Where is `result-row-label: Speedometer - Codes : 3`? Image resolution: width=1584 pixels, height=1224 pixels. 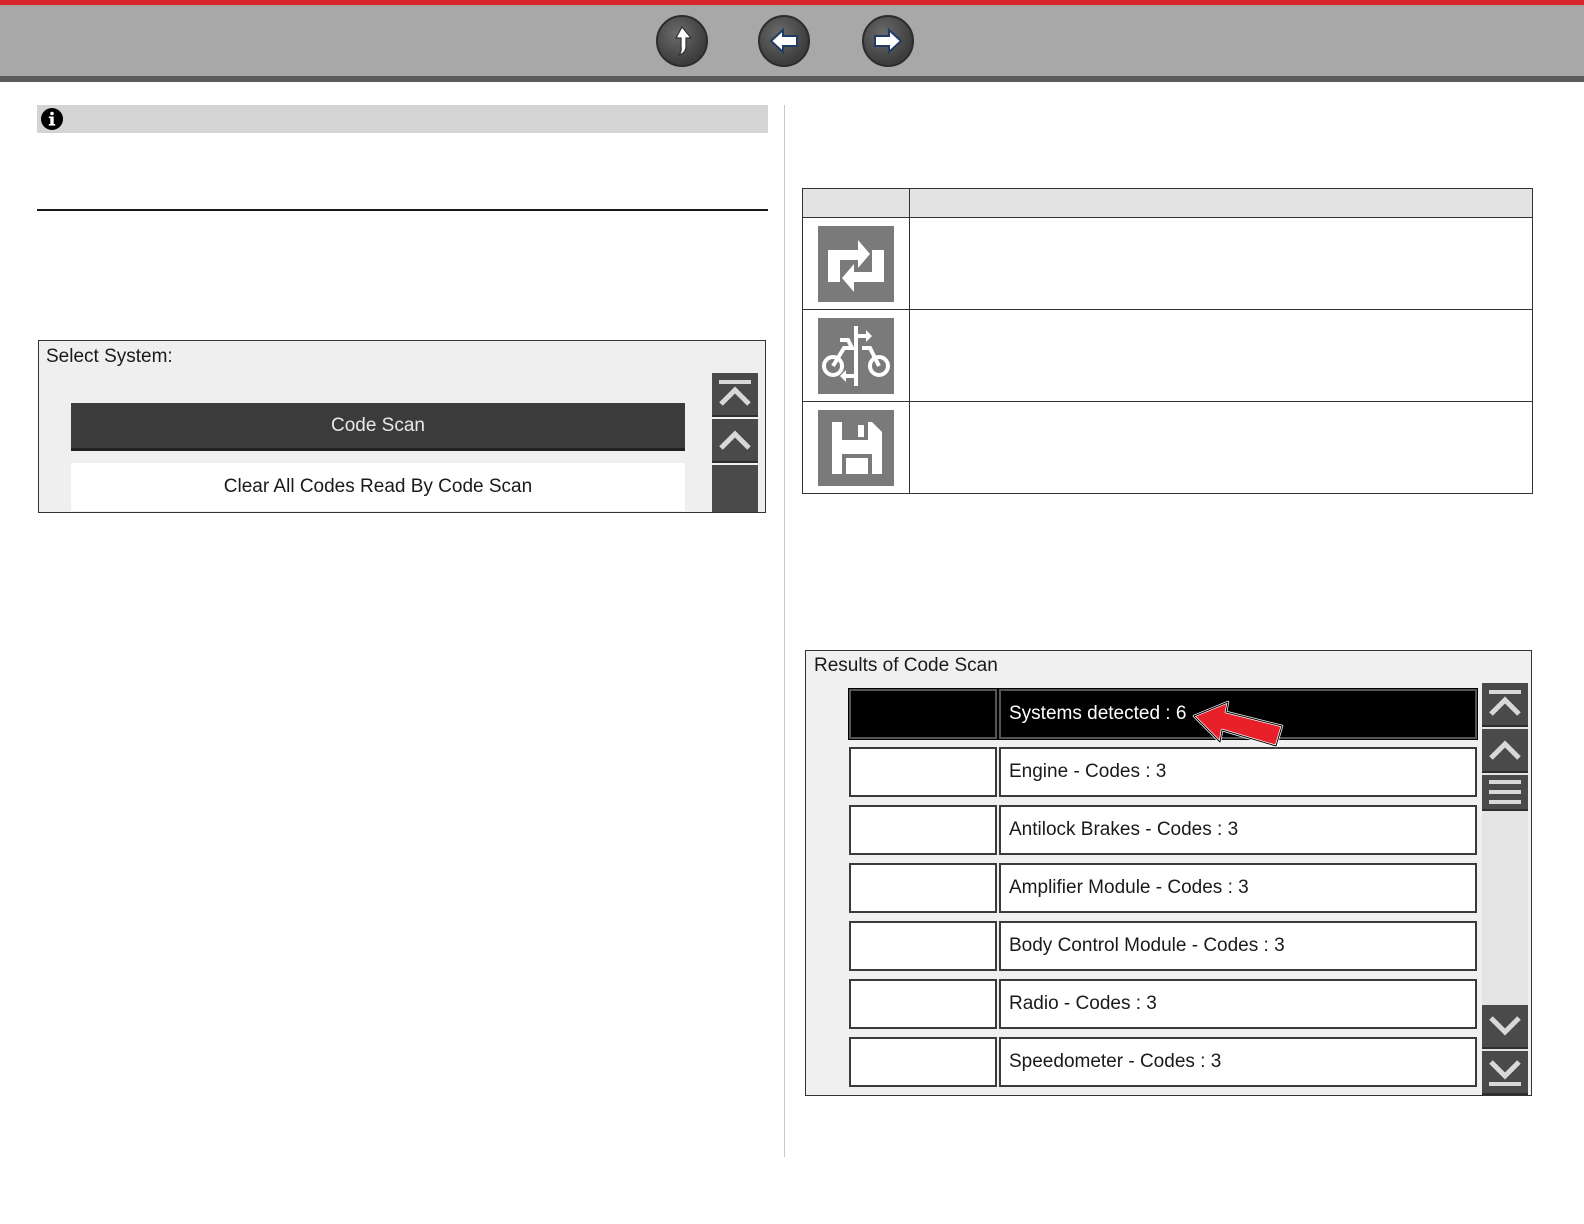
result-row-label: Speedometer - Codes : 3 is located at coordinates (1238, 1062).